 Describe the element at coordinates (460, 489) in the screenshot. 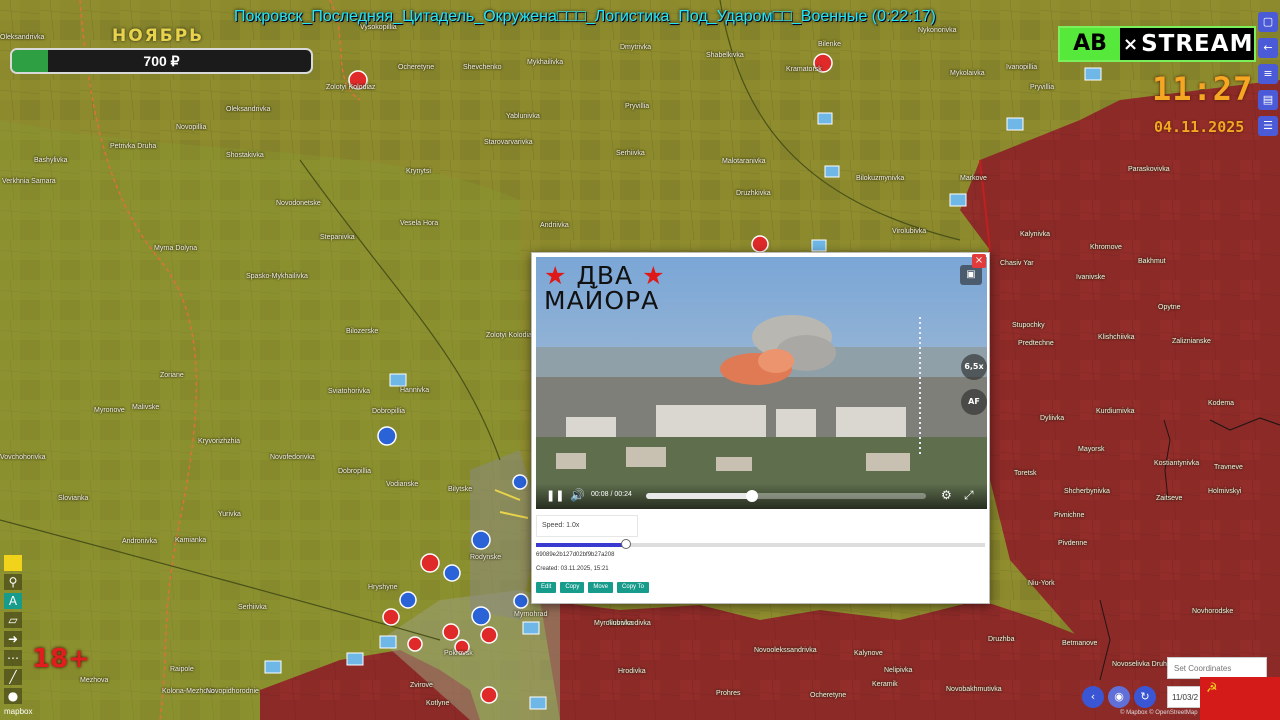

I see `town-label: Bilytske` at that location.